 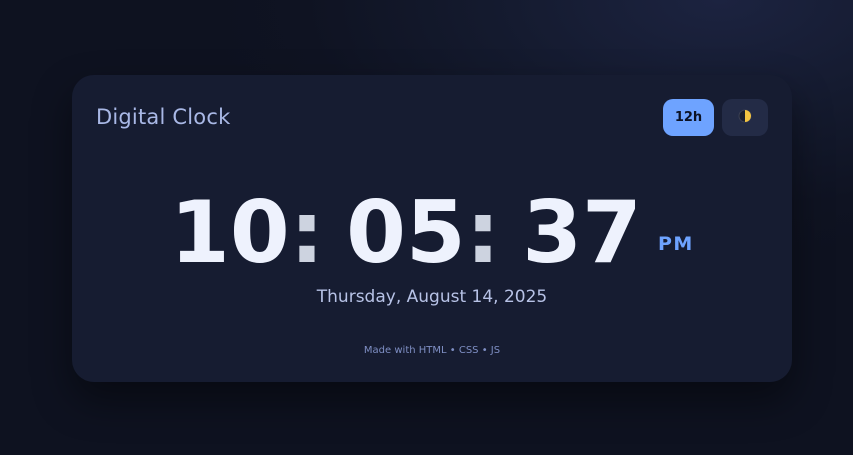 What do you see at coordinates (582, 233) in the screenshot?
I see `seconds-value: 37` at bounding box center [582, 233].